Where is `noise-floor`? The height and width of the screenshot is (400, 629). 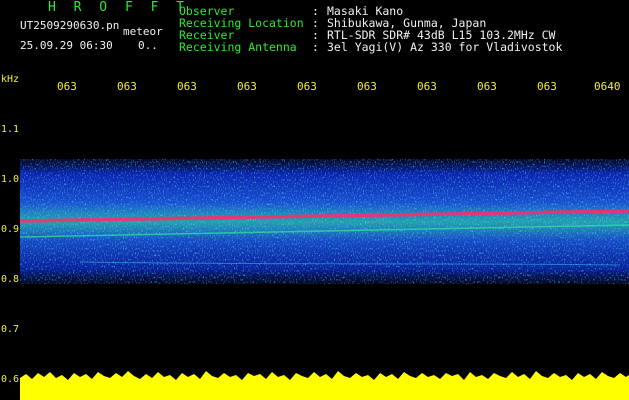
noise-floor is located at coordinates (324, 385).